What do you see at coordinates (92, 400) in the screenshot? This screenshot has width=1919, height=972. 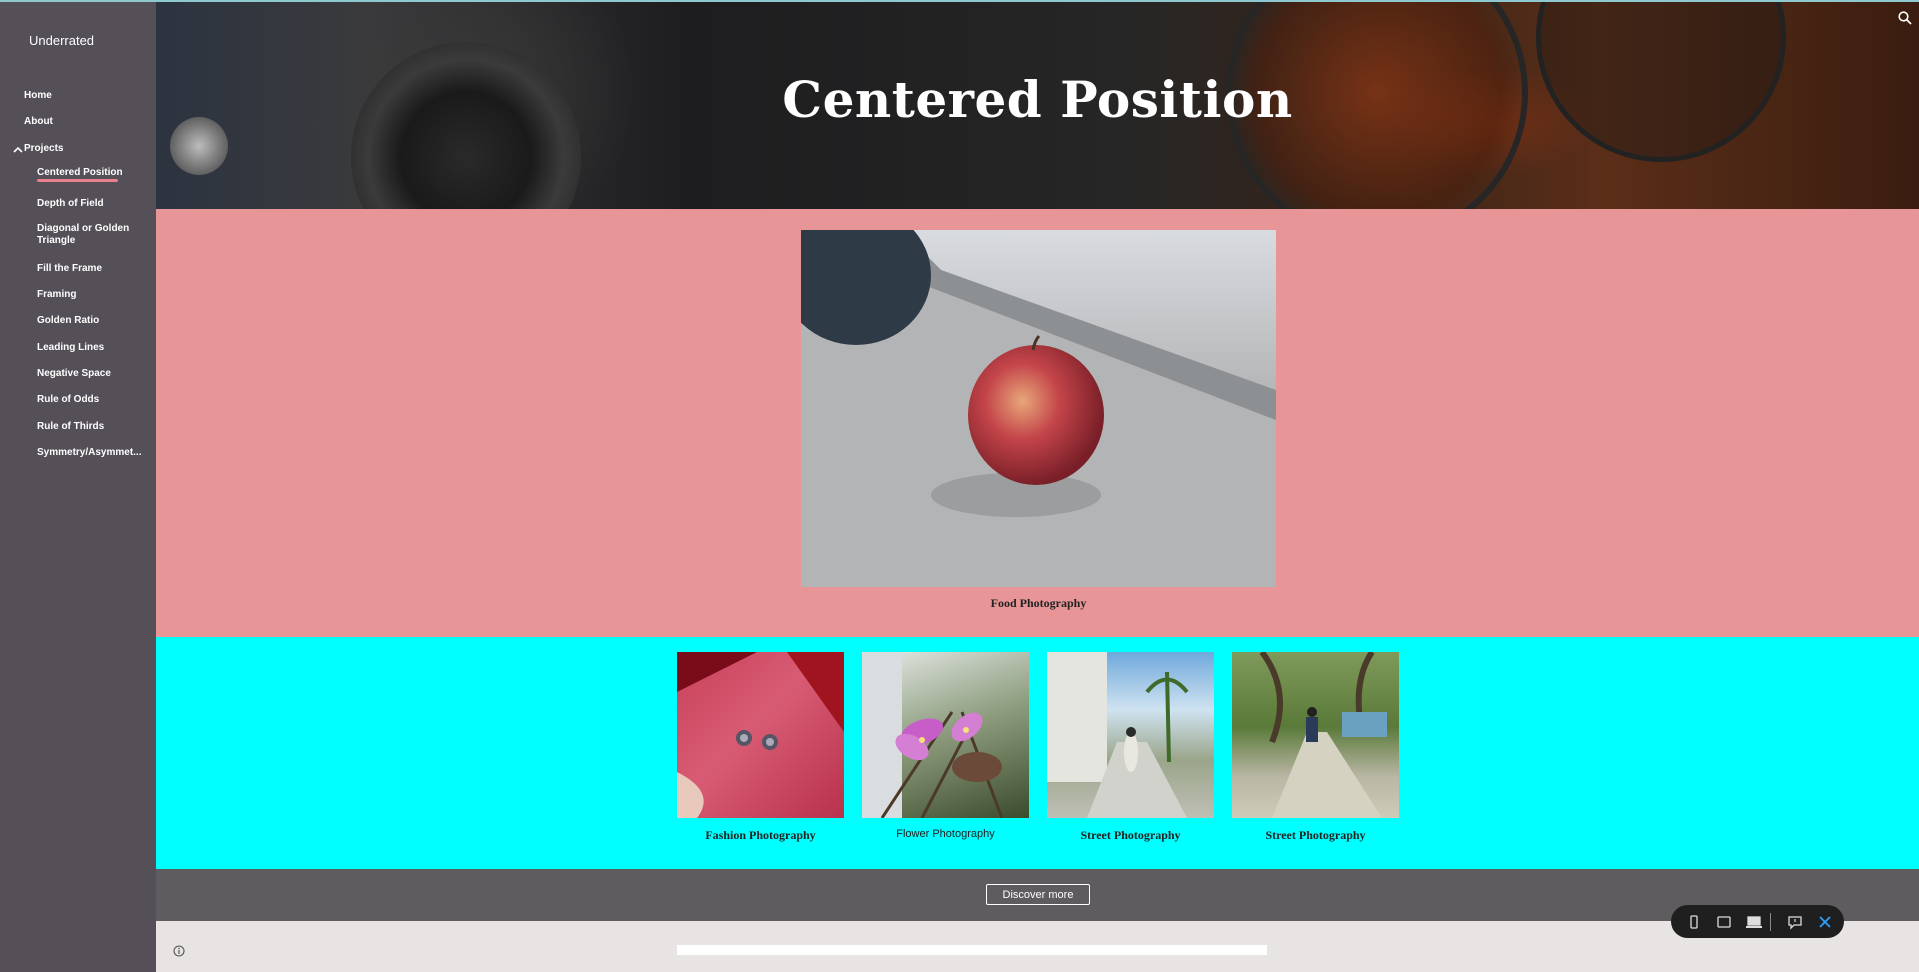 I see `nav-item-rule-of-odds: Rule of Odds` at bounding box center [92, 400].